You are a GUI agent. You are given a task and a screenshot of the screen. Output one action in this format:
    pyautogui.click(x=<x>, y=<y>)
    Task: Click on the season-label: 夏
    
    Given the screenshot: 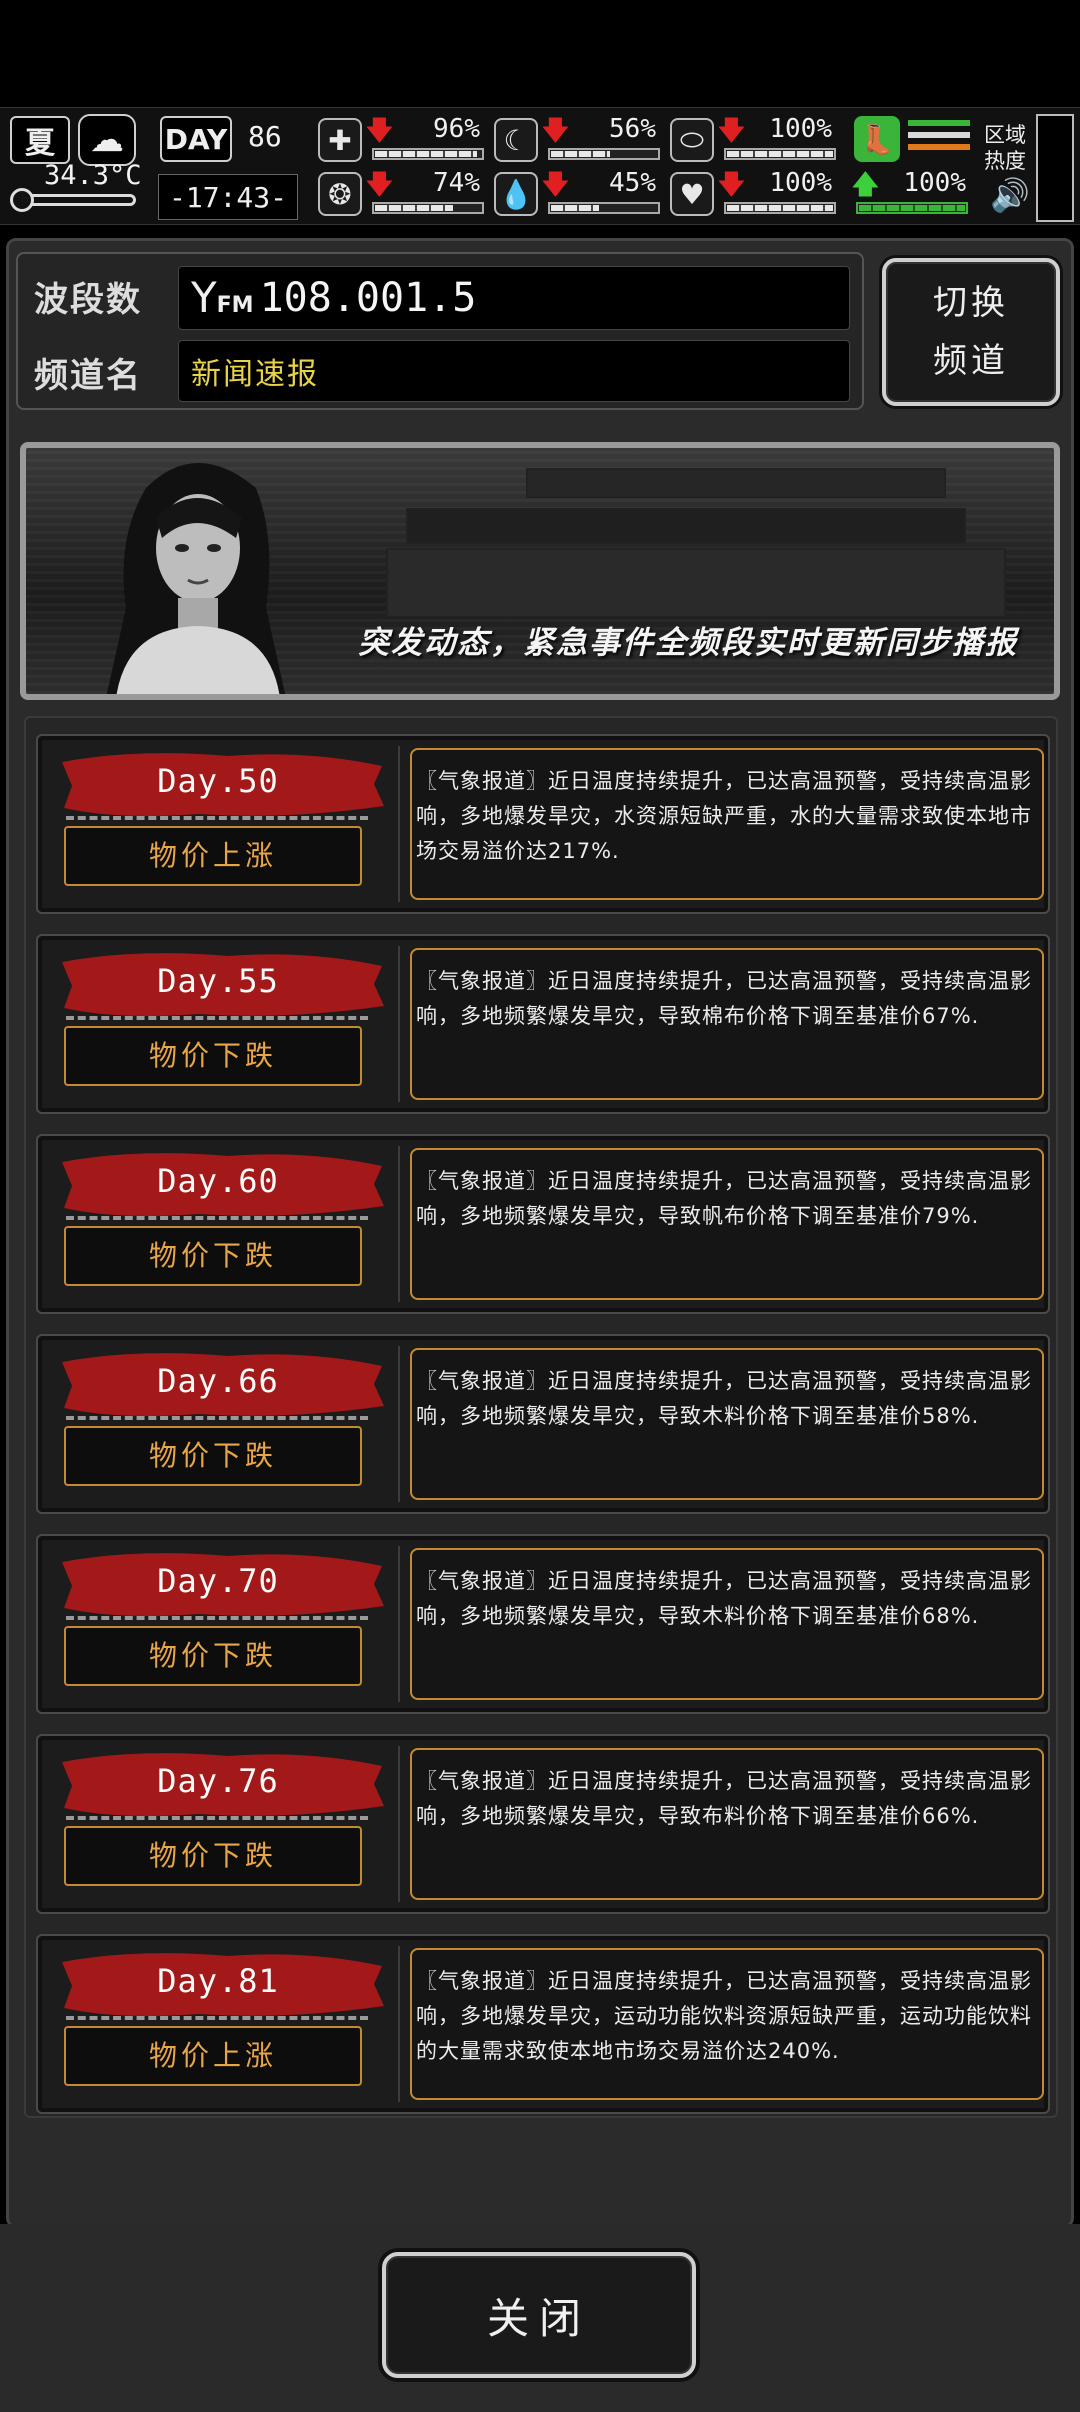 What is the action you would take?
    pyautogui.click(x=40, y=143)
    